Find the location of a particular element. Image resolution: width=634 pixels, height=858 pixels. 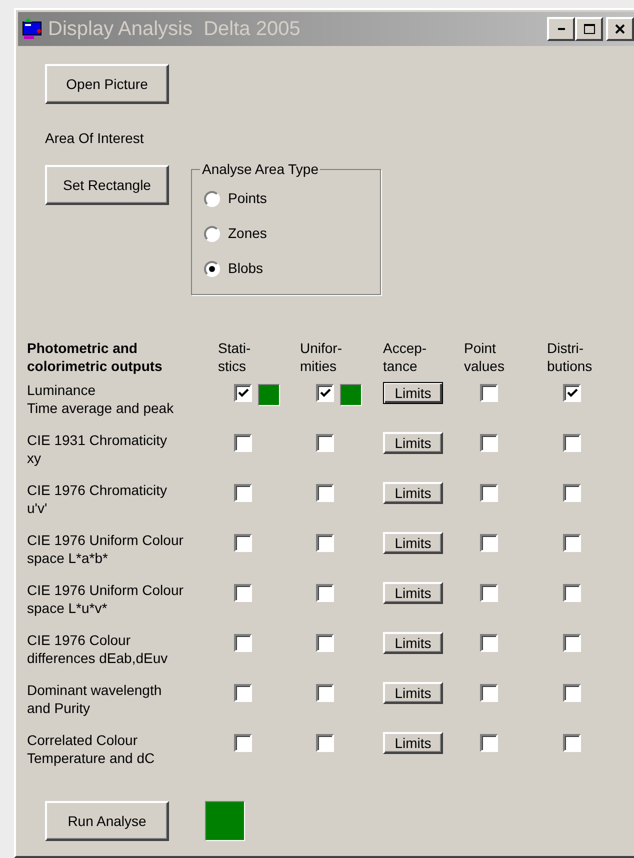

app-icon is located at coordinates (33, 29).